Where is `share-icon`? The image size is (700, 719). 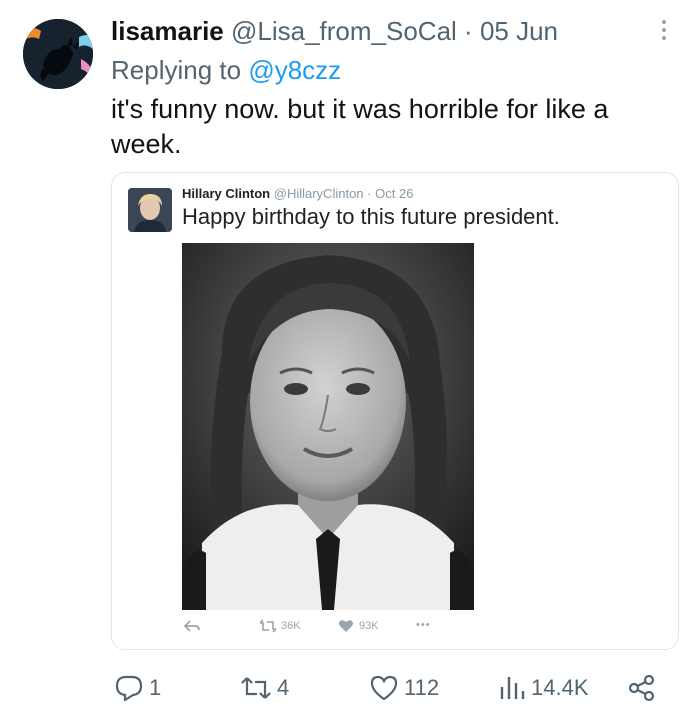
share-icon is located at coordinates (641, 688).